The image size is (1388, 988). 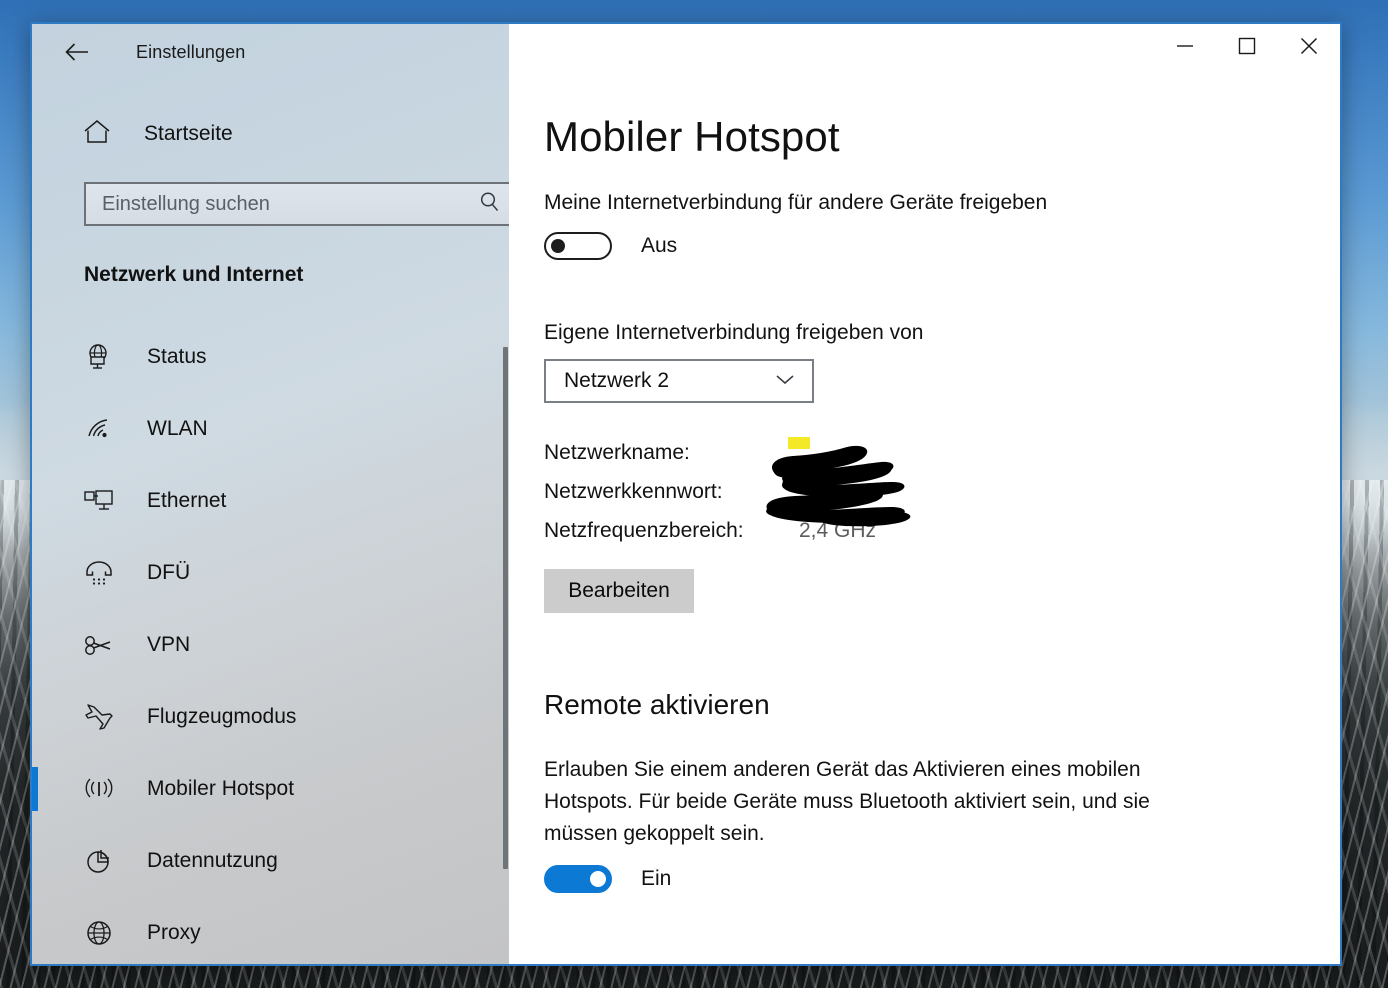 I want to click on back-button, so click(x=77, y=52).